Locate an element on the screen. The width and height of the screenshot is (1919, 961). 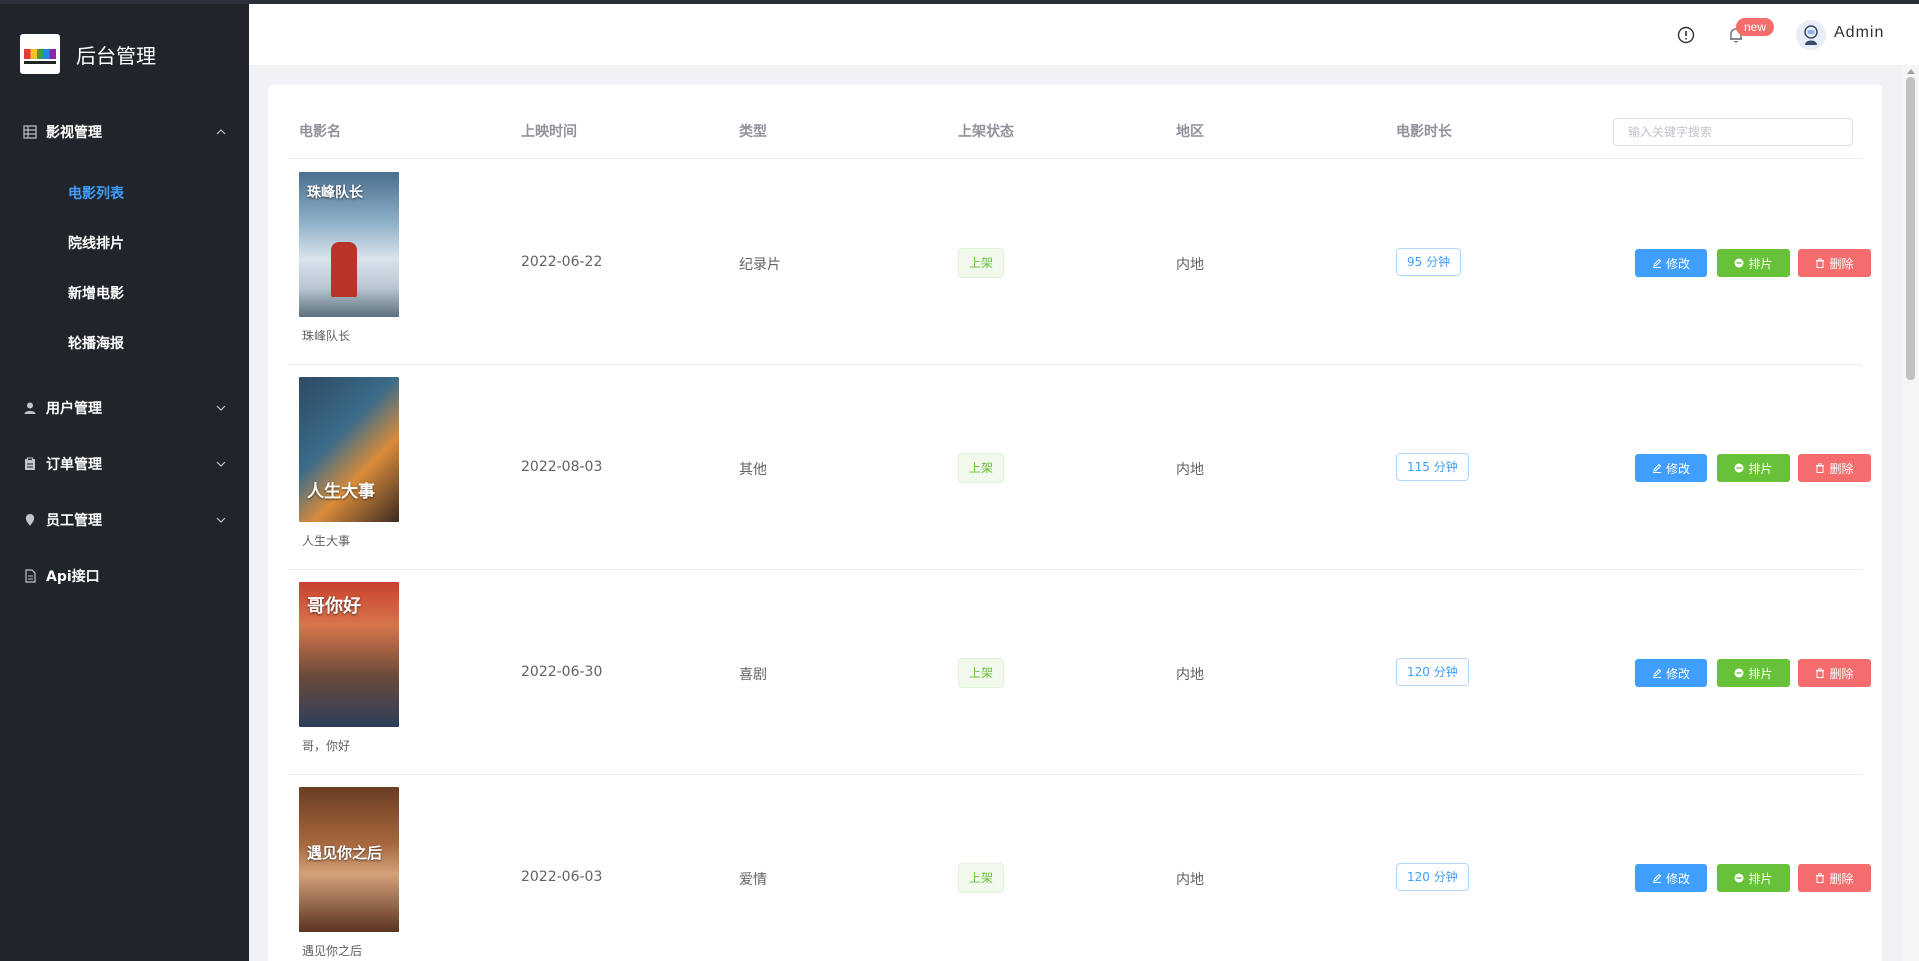
release-date: 2022-08-03 is located at coordinates (562, 467).